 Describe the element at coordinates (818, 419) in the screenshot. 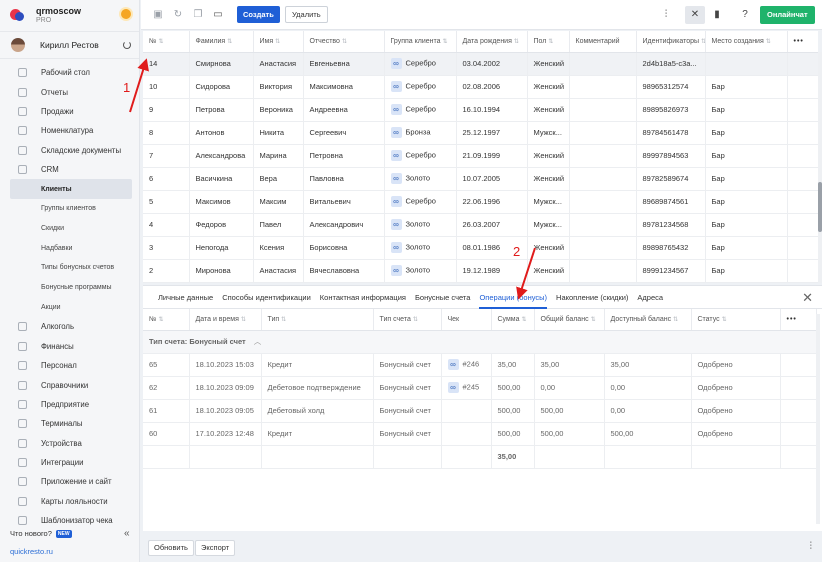

I see `panel-scrollbar` at that location.